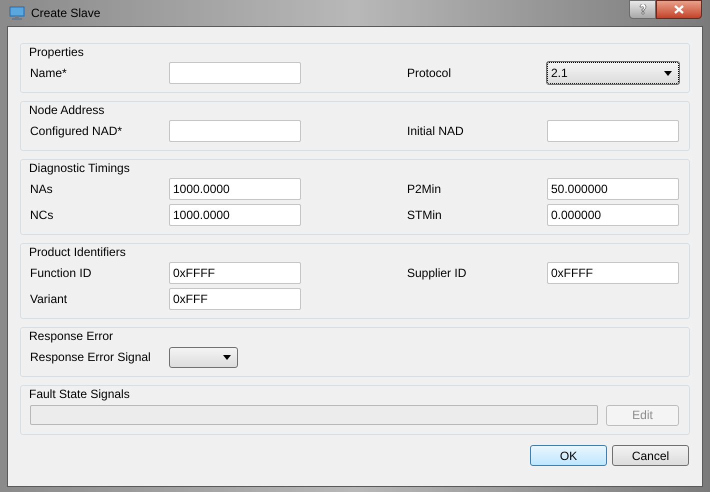 This screenshot has width=710, height=492. What do you see at coordinates (203, 357) in the screenshot?
I see `dropdown` at bounding box center [203, 357].